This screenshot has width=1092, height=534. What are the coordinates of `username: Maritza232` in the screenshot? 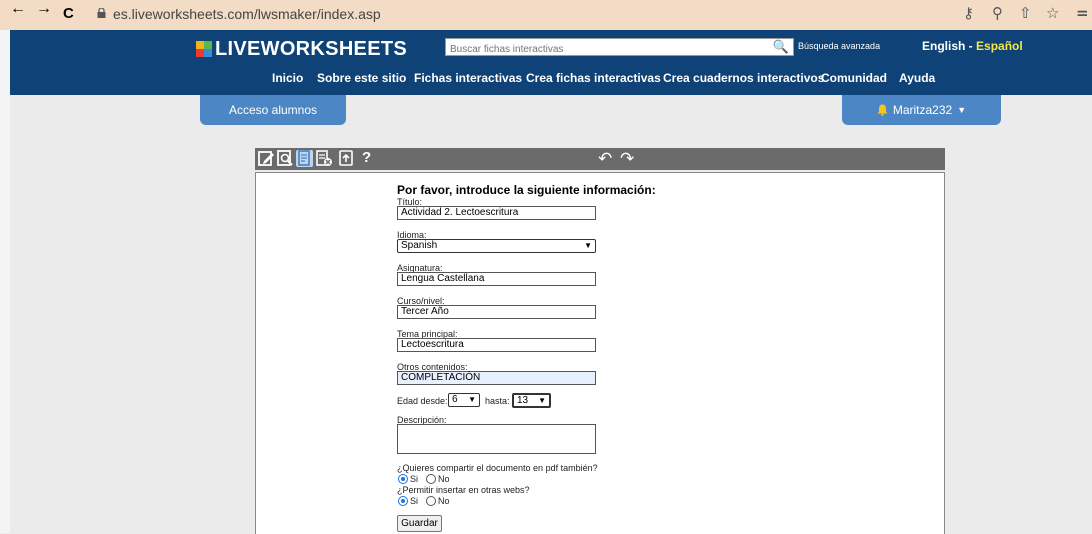 It's located at (922, 110).